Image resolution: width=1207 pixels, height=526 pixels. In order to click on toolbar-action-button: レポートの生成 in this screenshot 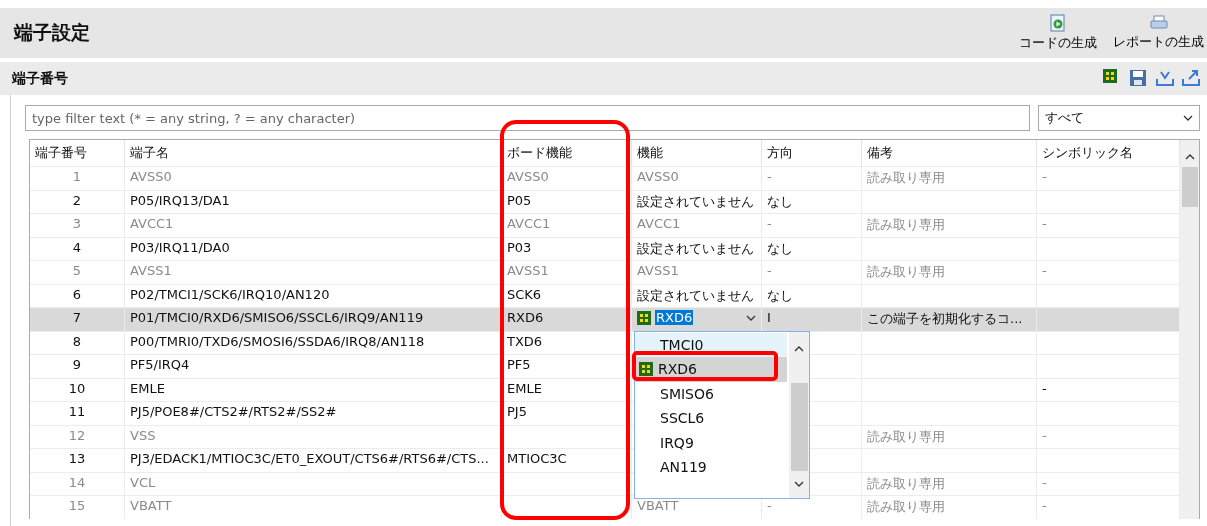, I will do `click(1158, 33)`.